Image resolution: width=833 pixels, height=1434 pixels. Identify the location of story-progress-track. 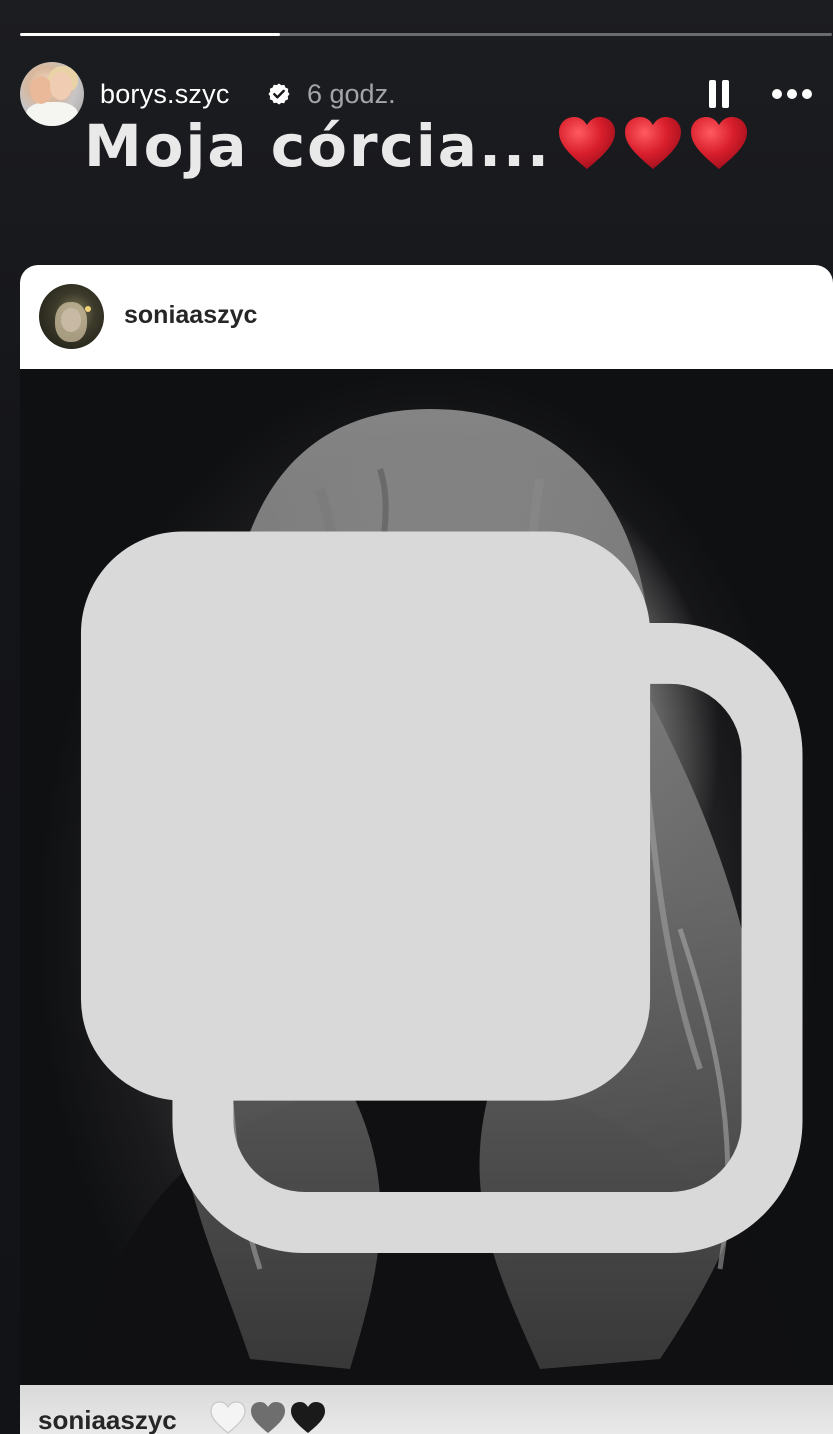
(426, 34).